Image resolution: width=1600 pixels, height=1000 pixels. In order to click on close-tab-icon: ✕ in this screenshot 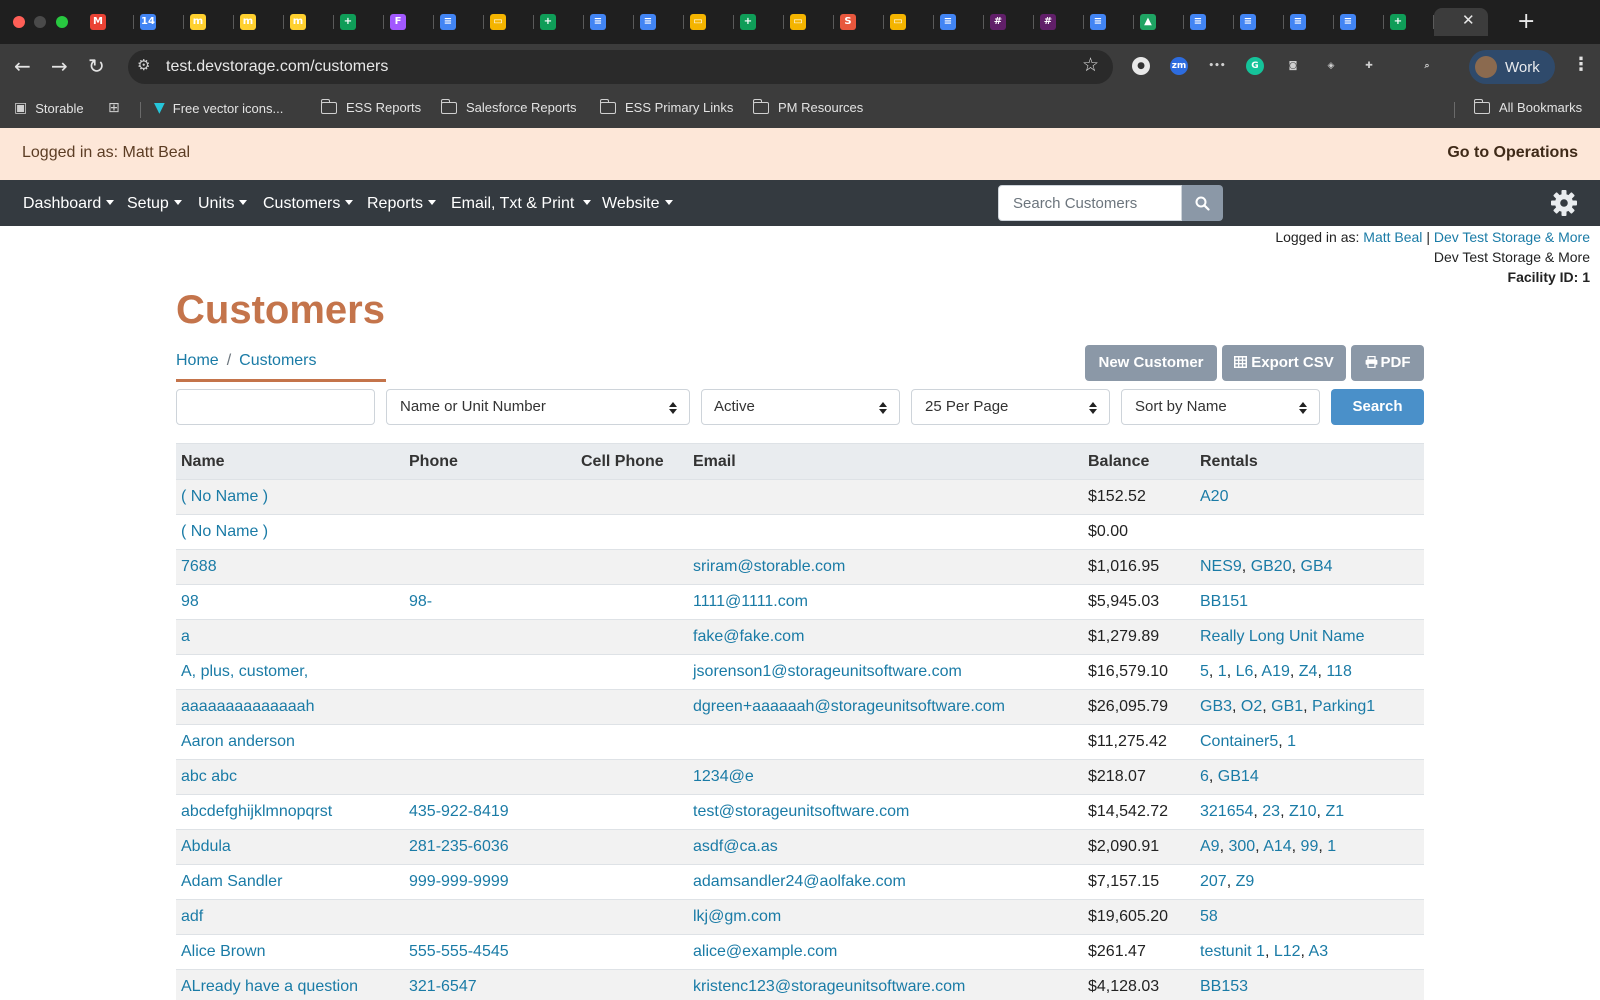, I will do `click(1468, 20)`.